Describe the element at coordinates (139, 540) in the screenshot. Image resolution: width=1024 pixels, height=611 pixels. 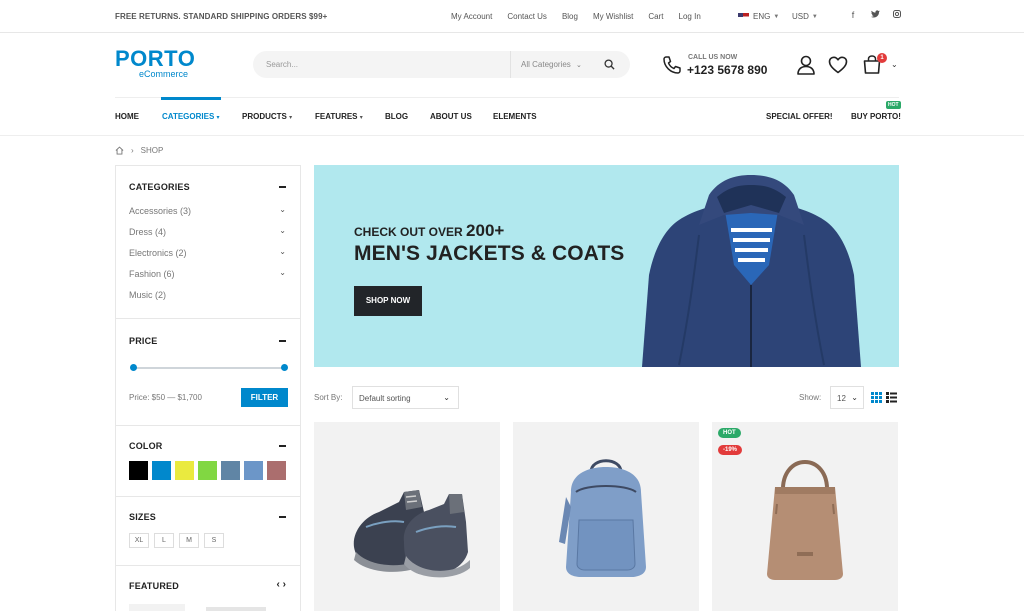
I see `size-xl: XL` at that location.